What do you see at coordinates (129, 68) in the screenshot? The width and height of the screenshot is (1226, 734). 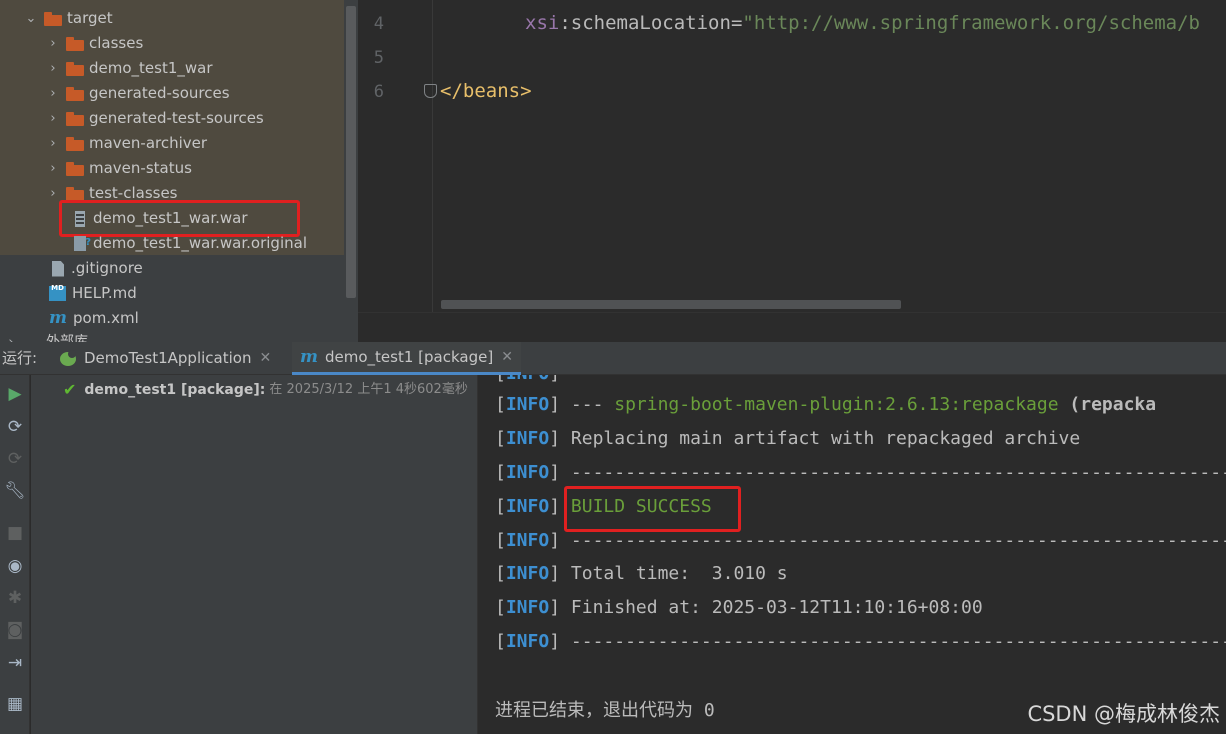 I see `tree-item-demo-test1-war: › demo_test1_war` at bounding box center [129, 68].